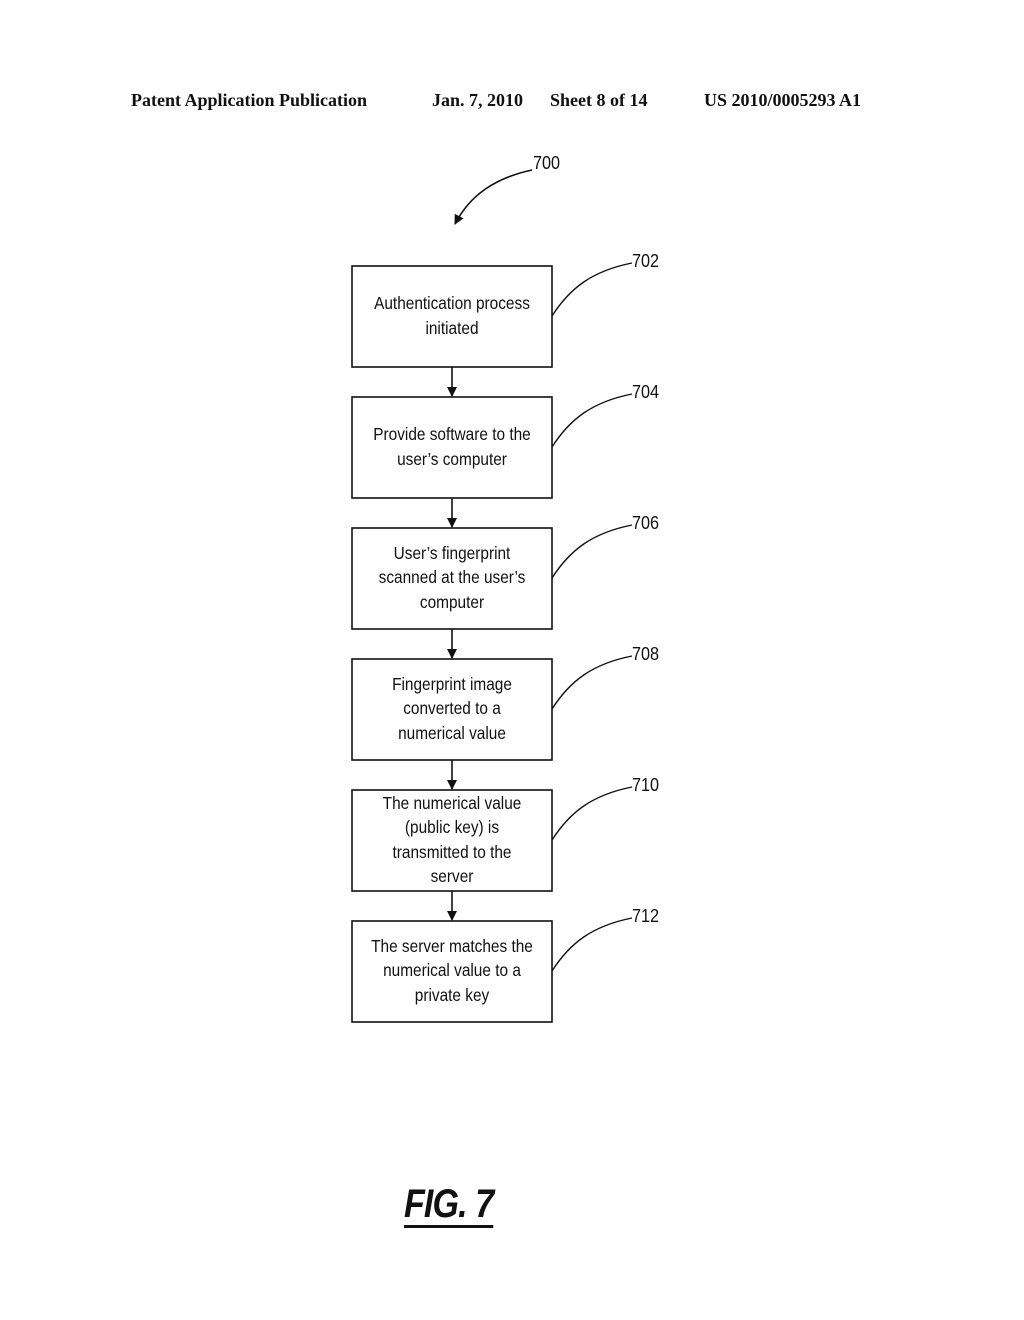  What do you see at coordinates (452, 315) in the screenshot?
I see `step-text-702: Authentication process initiated` at bounding box center [452, 315].